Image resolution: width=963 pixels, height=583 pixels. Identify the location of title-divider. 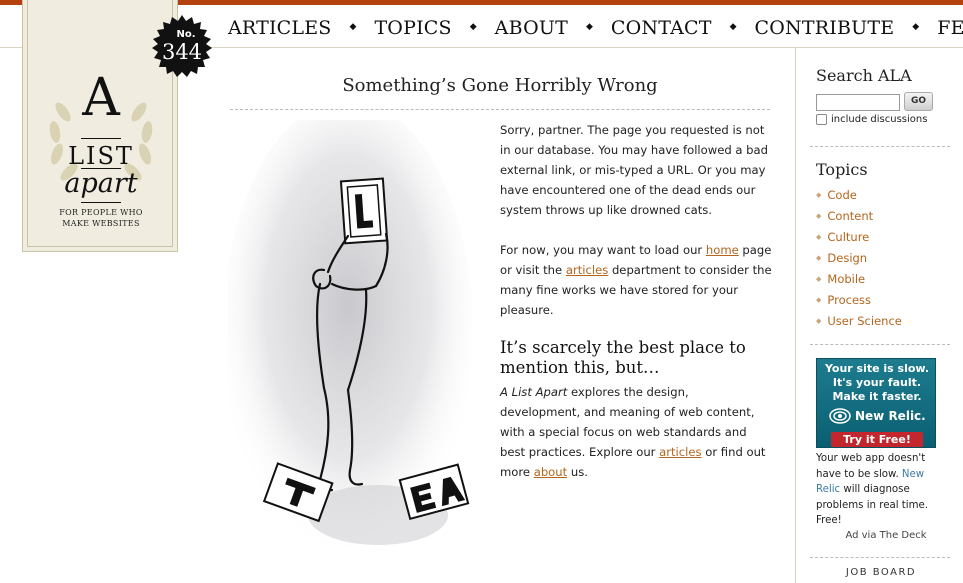
(500, 109).